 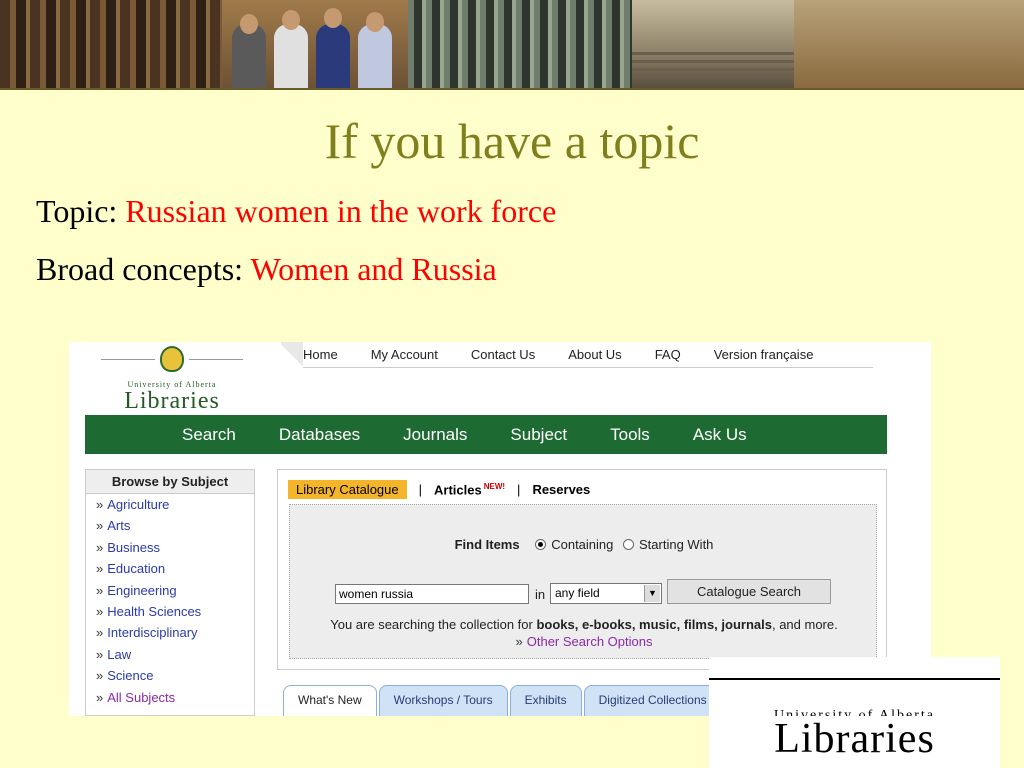 I want to click on note-bold: books, e-books, music, films, journals, so click(x=654, y=624).